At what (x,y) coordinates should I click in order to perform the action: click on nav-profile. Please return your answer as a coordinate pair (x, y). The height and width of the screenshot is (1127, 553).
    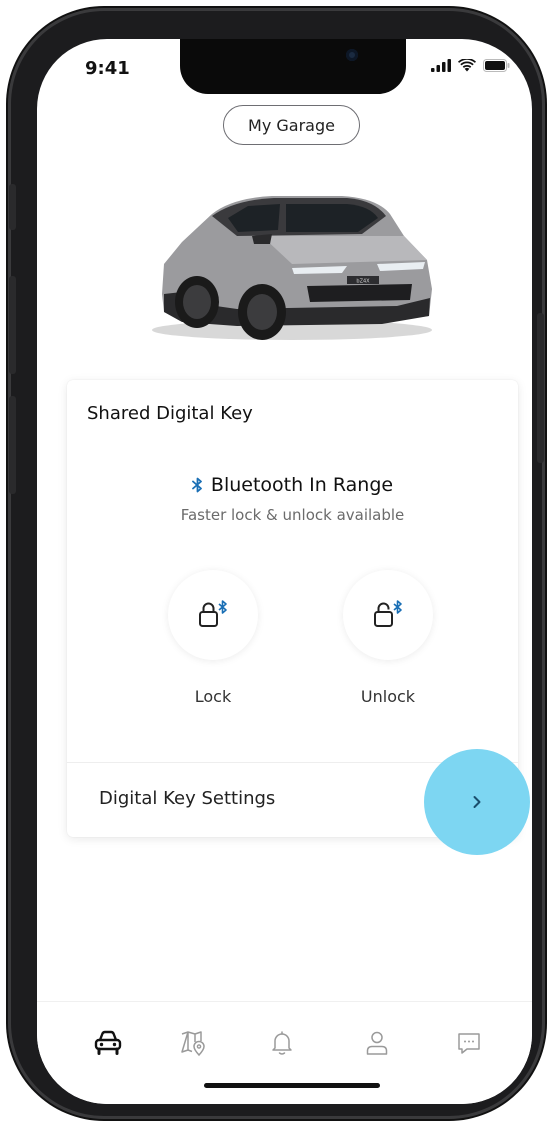
    Looking at the image, I should click on (377, 1043).